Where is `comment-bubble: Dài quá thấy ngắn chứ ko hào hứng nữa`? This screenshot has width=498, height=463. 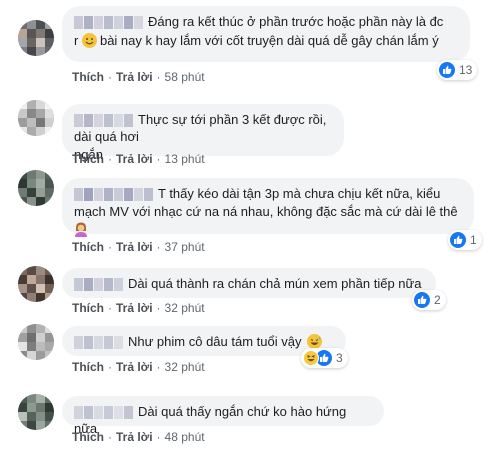
comment-bubble: Dài quá thấy ngắn chứ ko hào hứng nữa is located at coordinates (223, 416).